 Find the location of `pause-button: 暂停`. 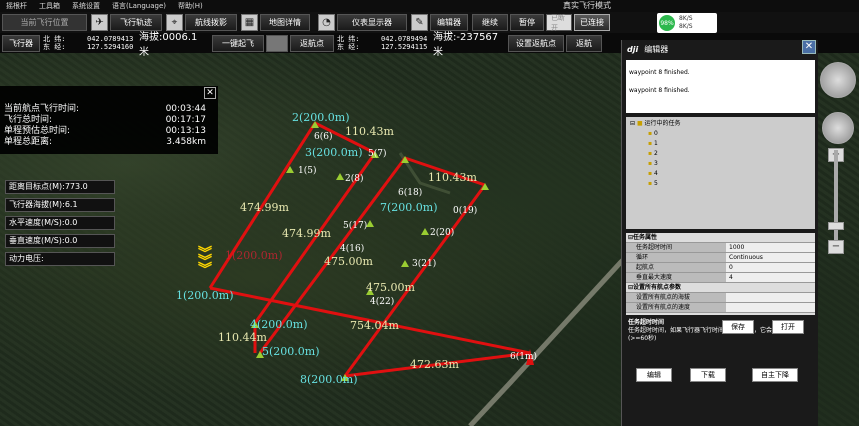

pause-button: 暂停 is located at coordinates (527, 22).